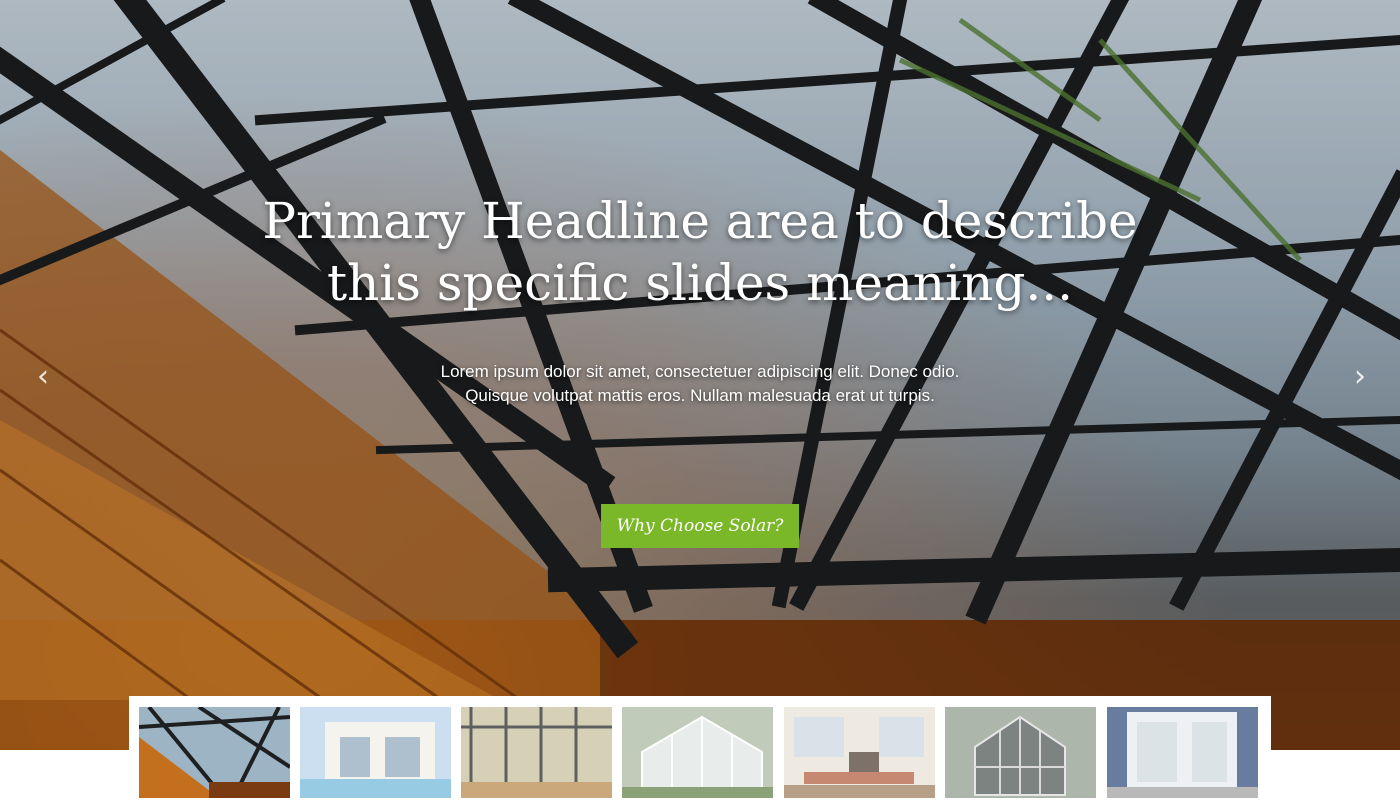 The height and width of the screenshot is (804, 1400). I want to click on thumbnail-skylight-roof, so click(214, 752).